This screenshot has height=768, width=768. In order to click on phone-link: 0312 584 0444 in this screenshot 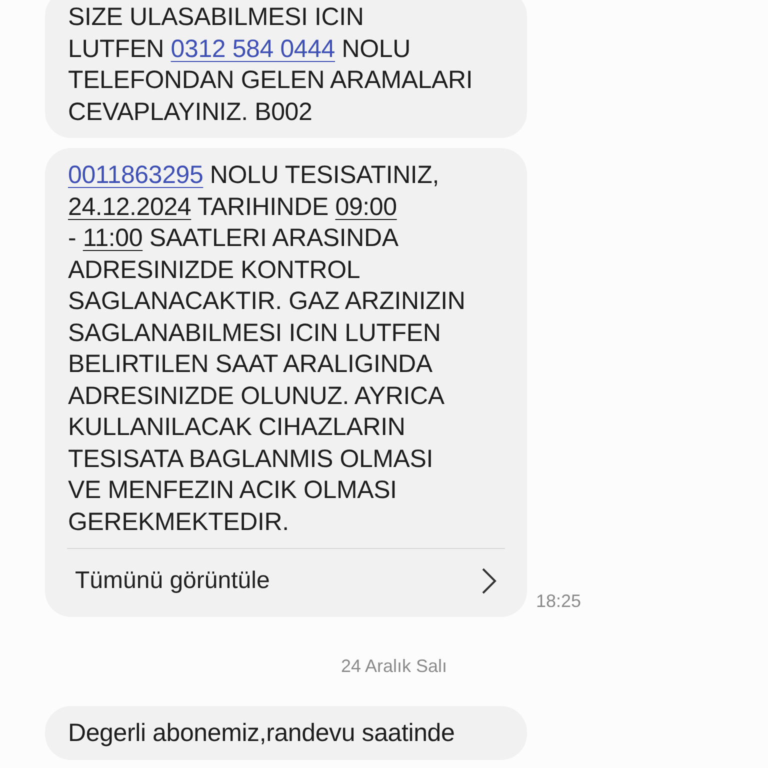, I will do `click(253, 48)`.